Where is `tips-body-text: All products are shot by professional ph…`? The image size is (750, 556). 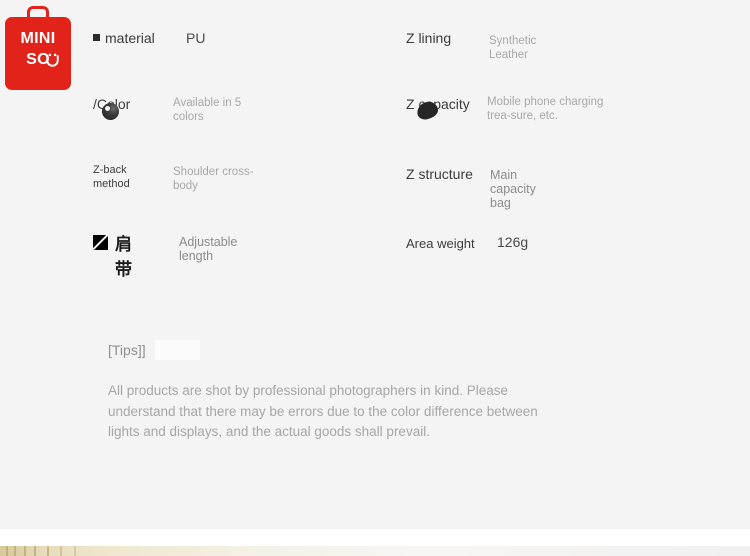
tips-body-text: All products are shot by professional ph… is located at coordinates (323, 411).